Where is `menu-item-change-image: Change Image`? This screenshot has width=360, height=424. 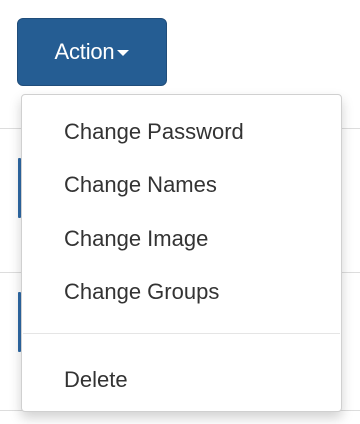
menu-item-change-image: Change Image is located at coordinates (181, 239).